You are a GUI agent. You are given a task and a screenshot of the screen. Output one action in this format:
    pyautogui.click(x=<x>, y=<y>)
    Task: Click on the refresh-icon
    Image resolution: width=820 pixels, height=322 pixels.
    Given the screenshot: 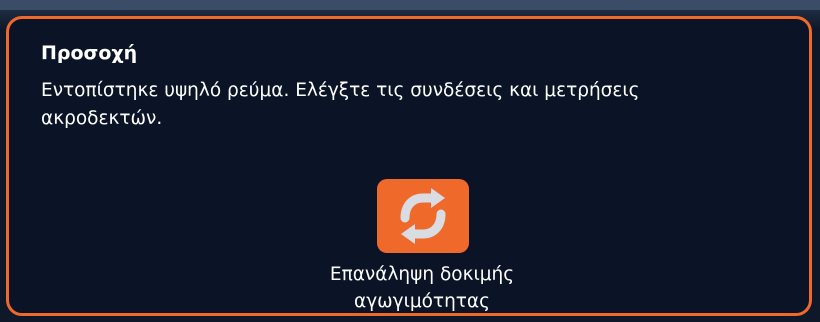 What is the action you would take?
    pyautogui.click(x=423, y=216)
    